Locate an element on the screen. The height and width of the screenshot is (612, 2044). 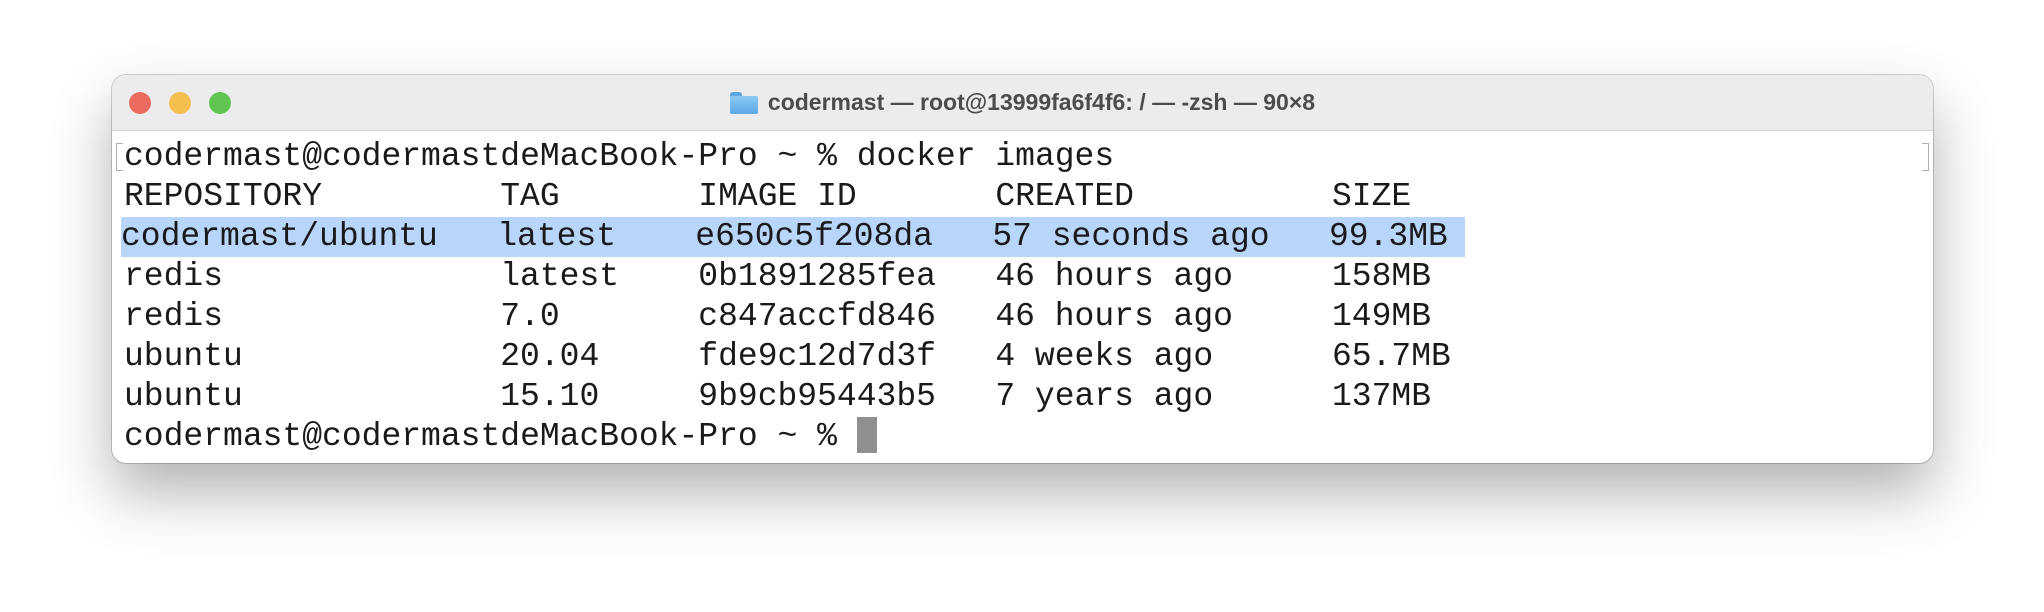
text-cursor is located at coordinates (866, 435).